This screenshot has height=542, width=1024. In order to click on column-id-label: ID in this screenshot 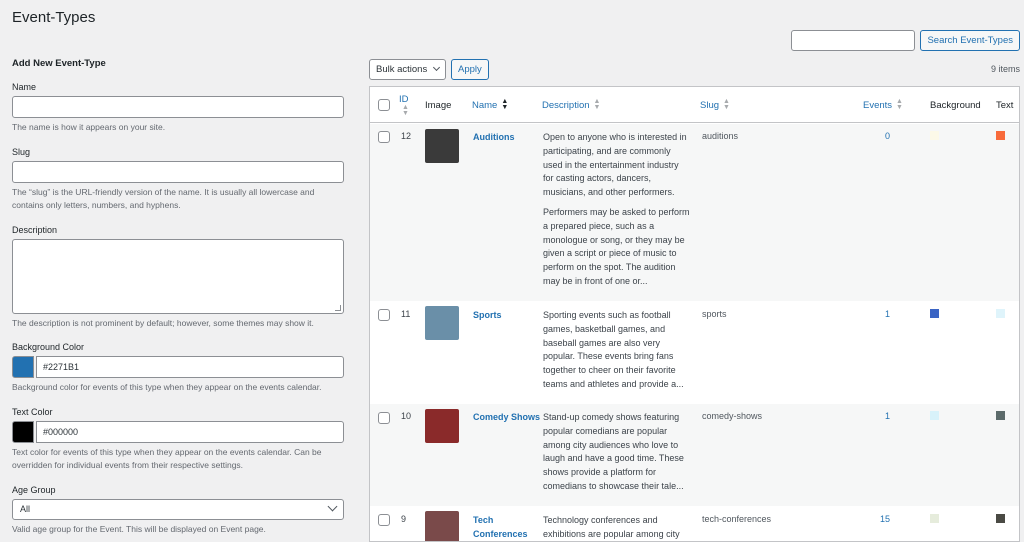, I will do `click(404, 99)`.